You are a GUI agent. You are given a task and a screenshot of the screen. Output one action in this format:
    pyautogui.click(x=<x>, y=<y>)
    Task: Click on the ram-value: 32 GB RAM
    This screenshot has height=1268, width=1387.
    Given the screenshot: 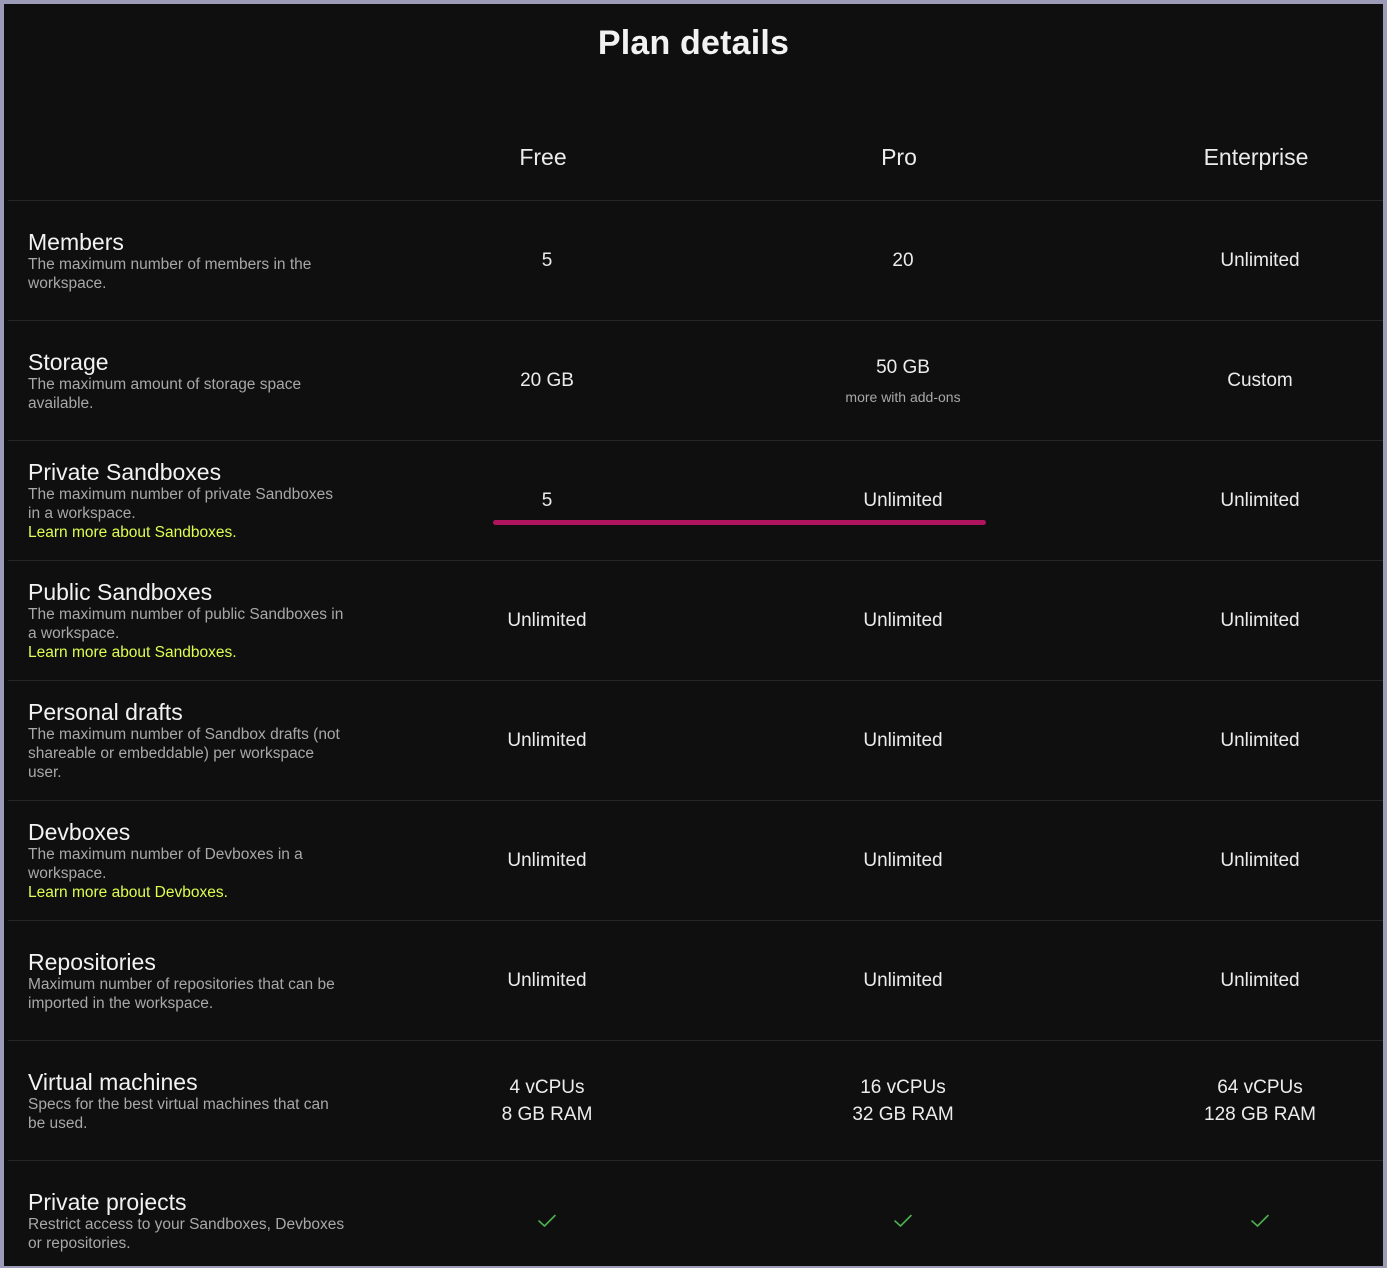 What is the action you would take?
    pyautogui.click(x=903, y=1114)
    